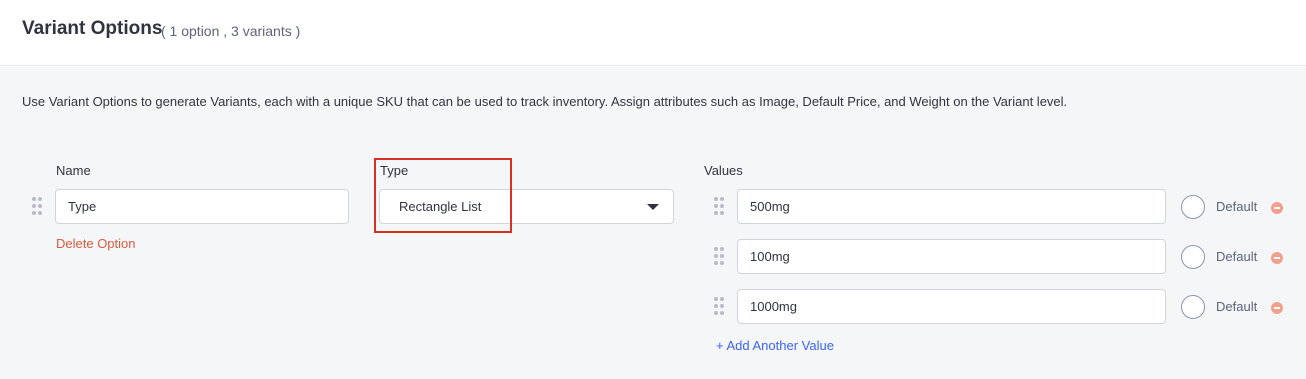 The image size is (1306, 379). What do you see at coordinates (73, 170) in the screenshot?
I see `name-label: Name` at bounding box center [73, 170].